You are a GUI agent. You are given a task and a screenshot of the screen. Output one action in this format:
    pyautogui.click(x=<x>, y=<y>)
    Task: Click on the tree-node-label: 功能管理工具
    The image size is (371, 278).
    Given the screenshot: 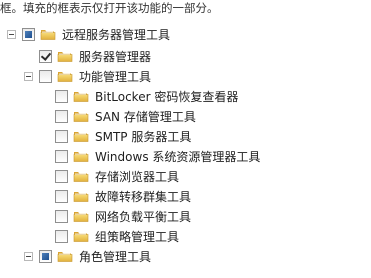 What is the action you would take?
    pyautogui.click(x=115, y=76)
    